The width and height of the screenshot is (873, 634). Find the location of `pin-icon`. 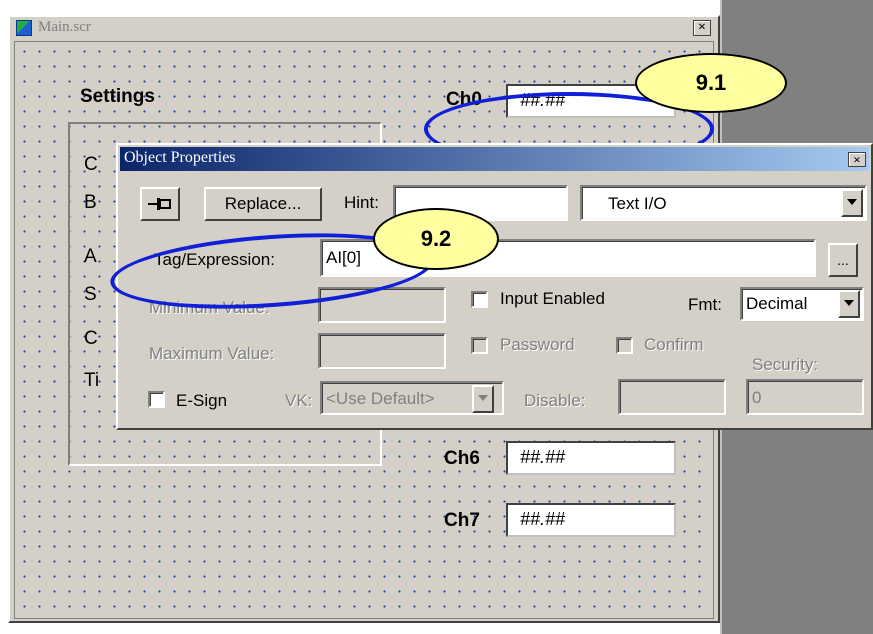

pin-icon is located at coordinates (159, 204).